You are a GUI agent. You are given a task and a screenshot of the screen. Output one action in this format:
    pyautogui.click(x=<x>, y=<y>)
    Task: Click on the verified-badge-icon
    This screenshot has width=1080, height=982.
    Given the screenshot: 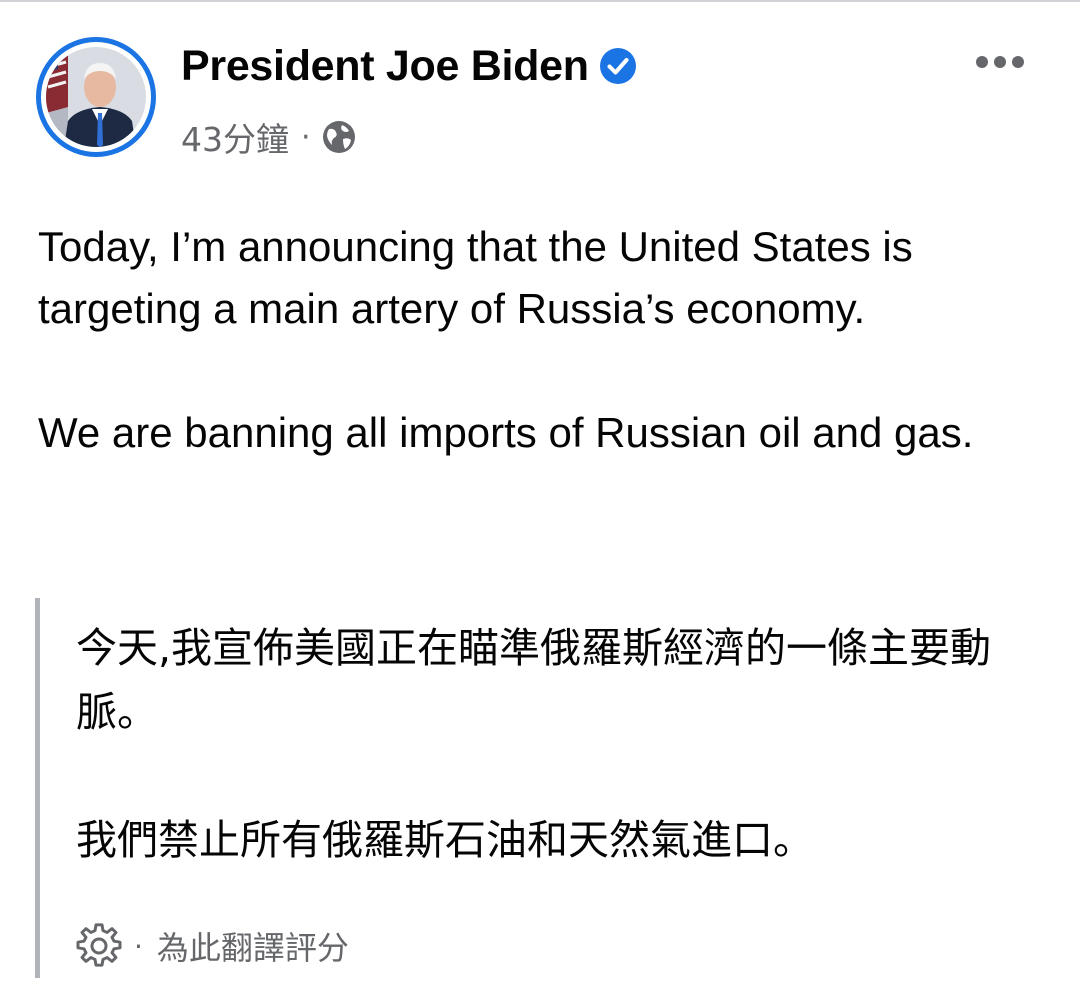 What is the action you would take?
    pyautogui.click(x=618, y=66)
    